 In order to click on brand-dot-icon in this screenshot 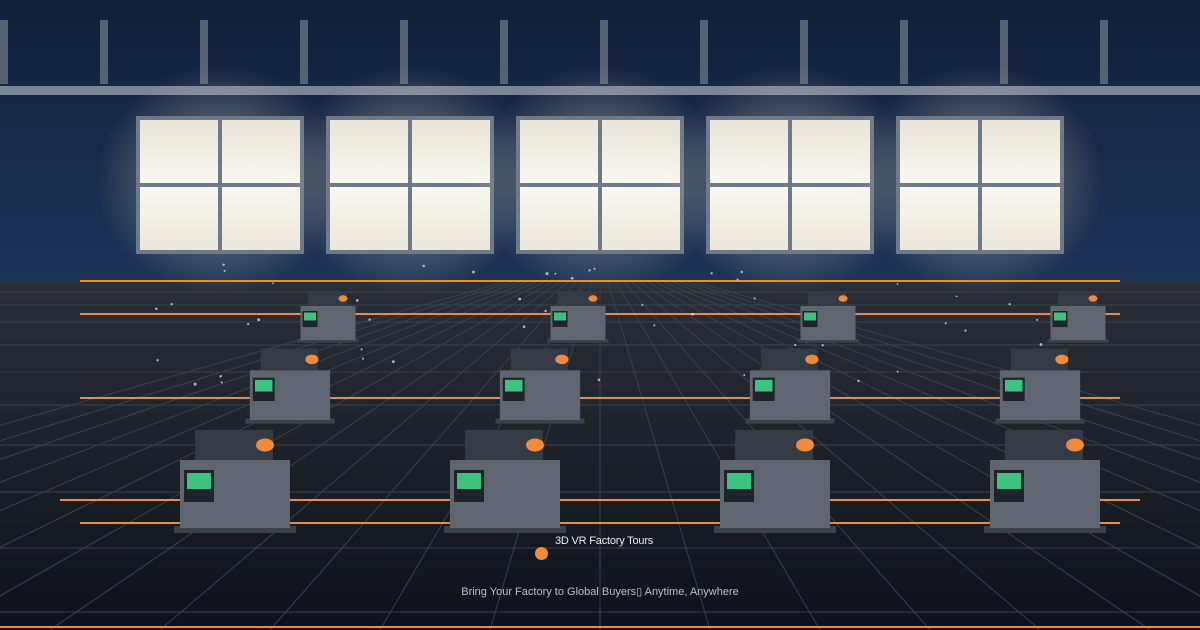, I will do `click(541, 553)`.